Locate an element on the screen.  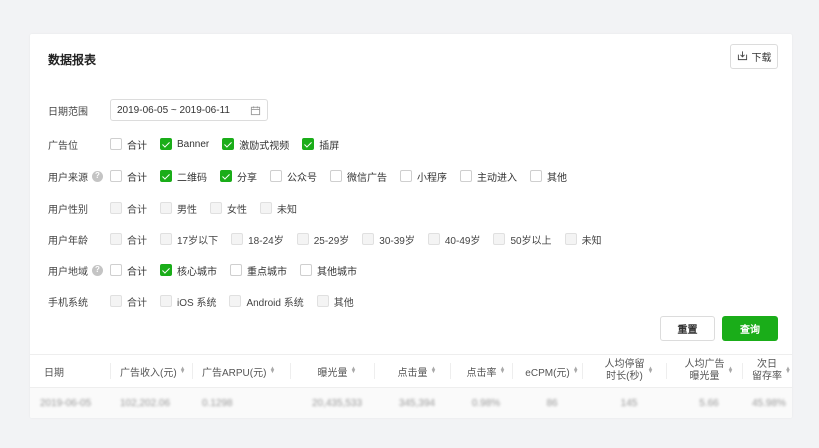
column-header-6: eCPM(元) ▲ ▼ is located at coordinates (547, 371).